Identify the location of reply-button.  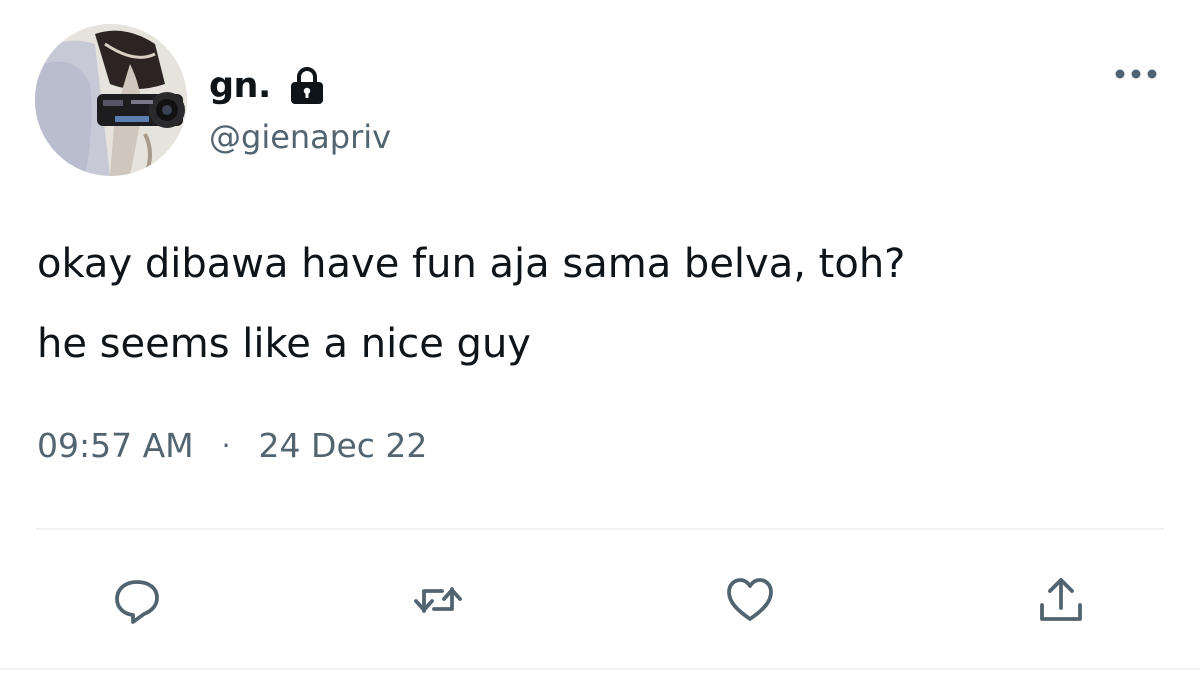
(137, 600).